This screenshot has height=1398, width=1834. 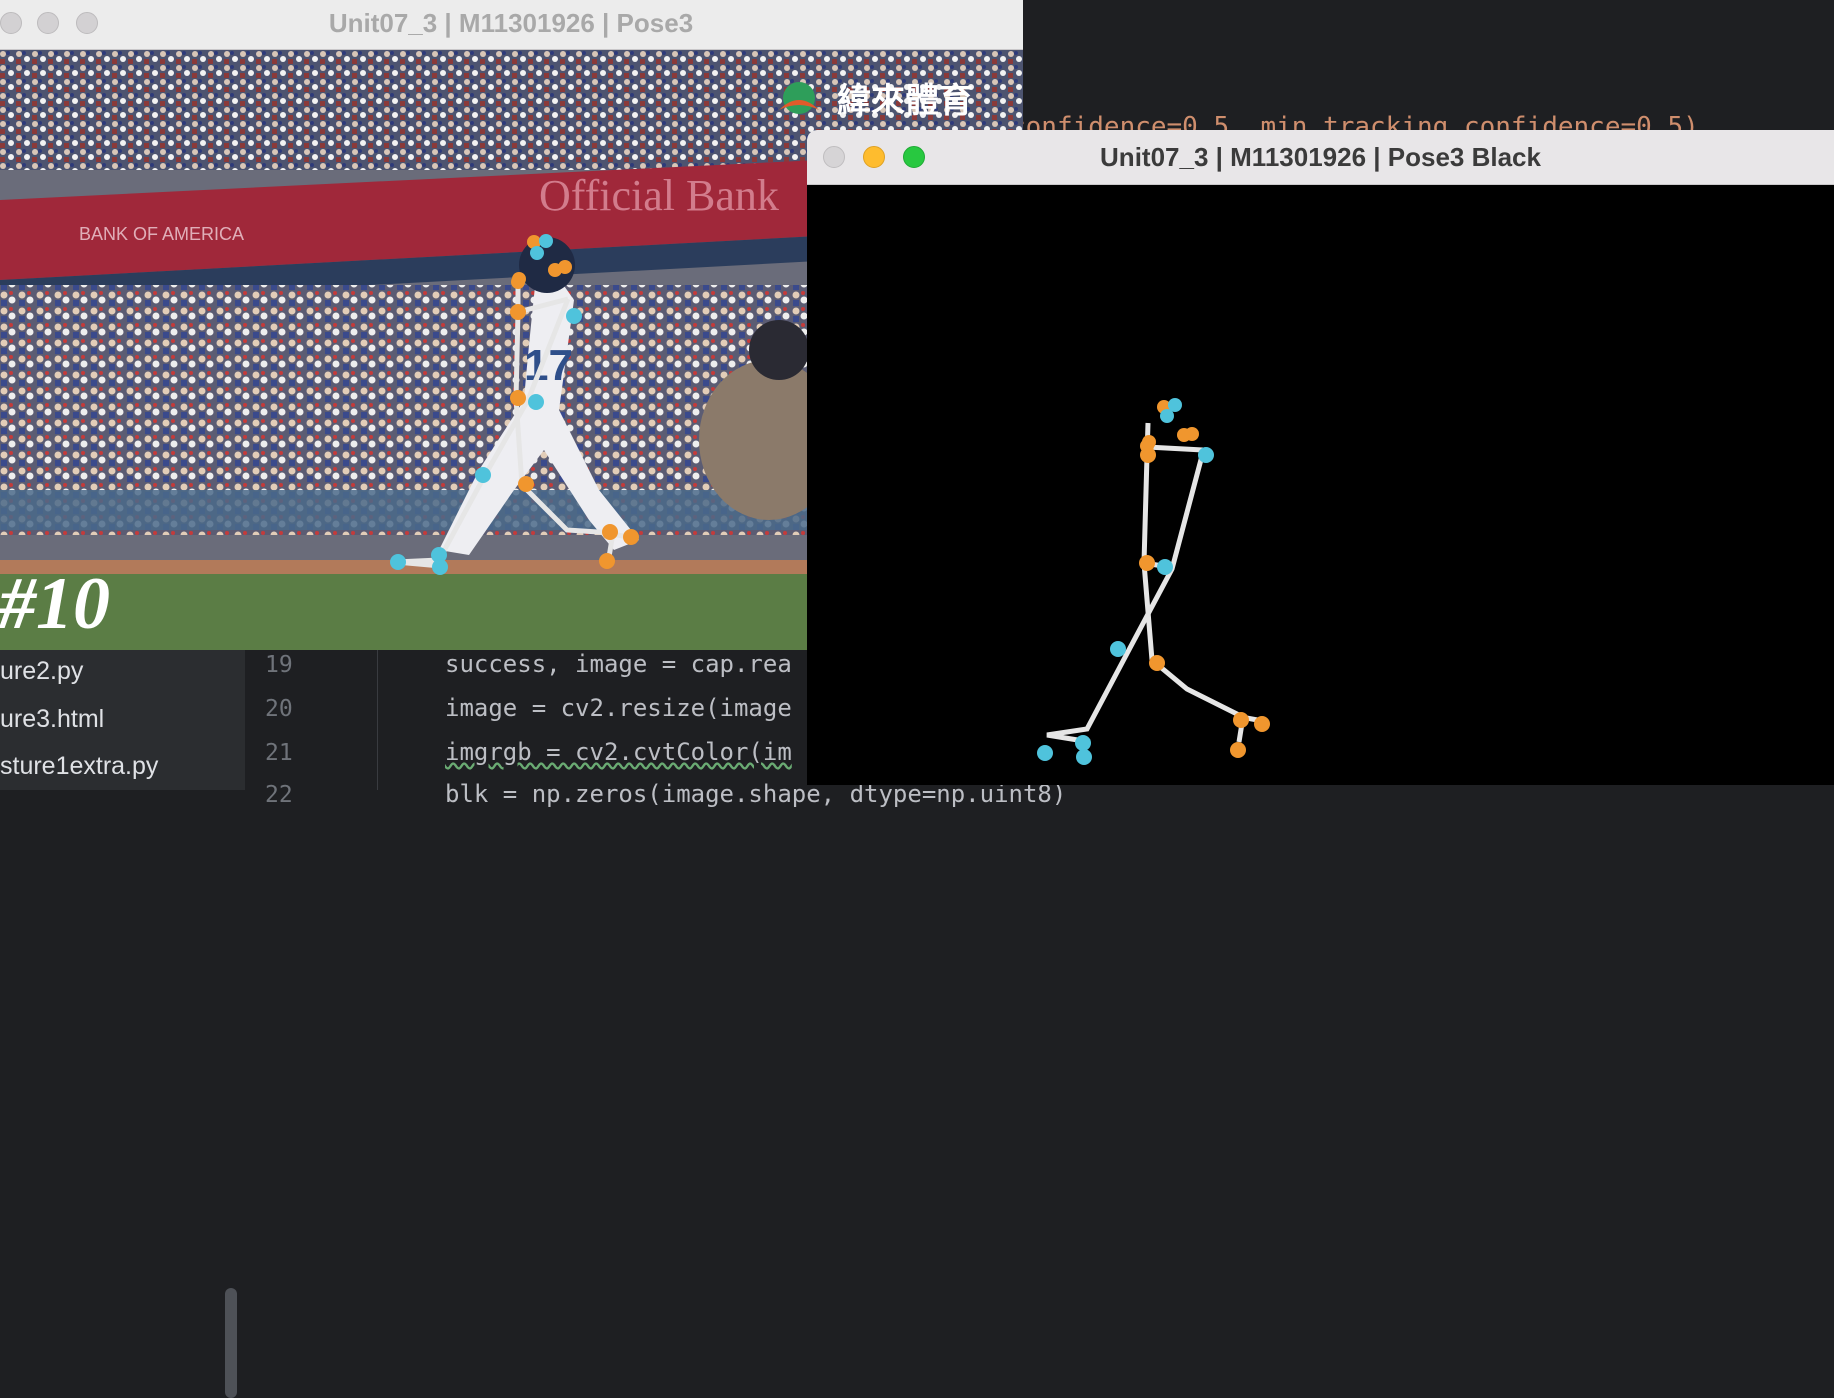 I want to click on code-line: success, image = cap.rea, so click(x=618, y=664).